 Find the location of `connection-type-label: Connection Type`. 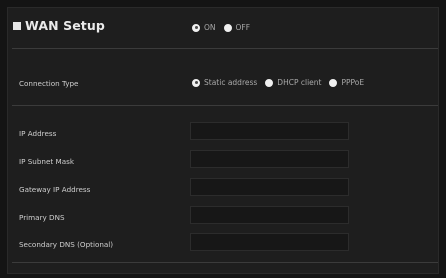

connection-type-label: Connection Type is located at coordinates (49, 83).